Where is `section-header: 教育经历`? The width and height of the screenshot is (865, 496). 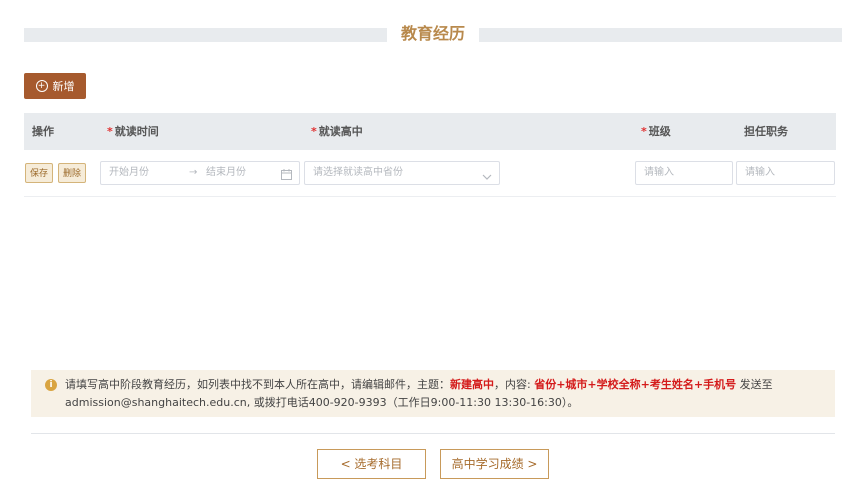 section-header: 教育经历 is located at coordinates (433, 34).